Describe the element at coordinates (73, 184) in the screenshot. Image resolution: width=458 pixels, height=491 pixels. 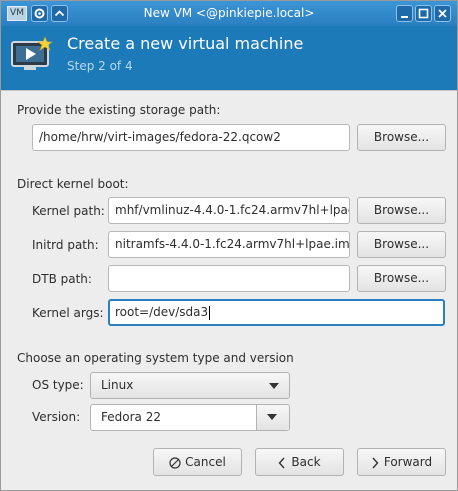
I see `kernel-section-label: Direct kernel boot:` at that location.